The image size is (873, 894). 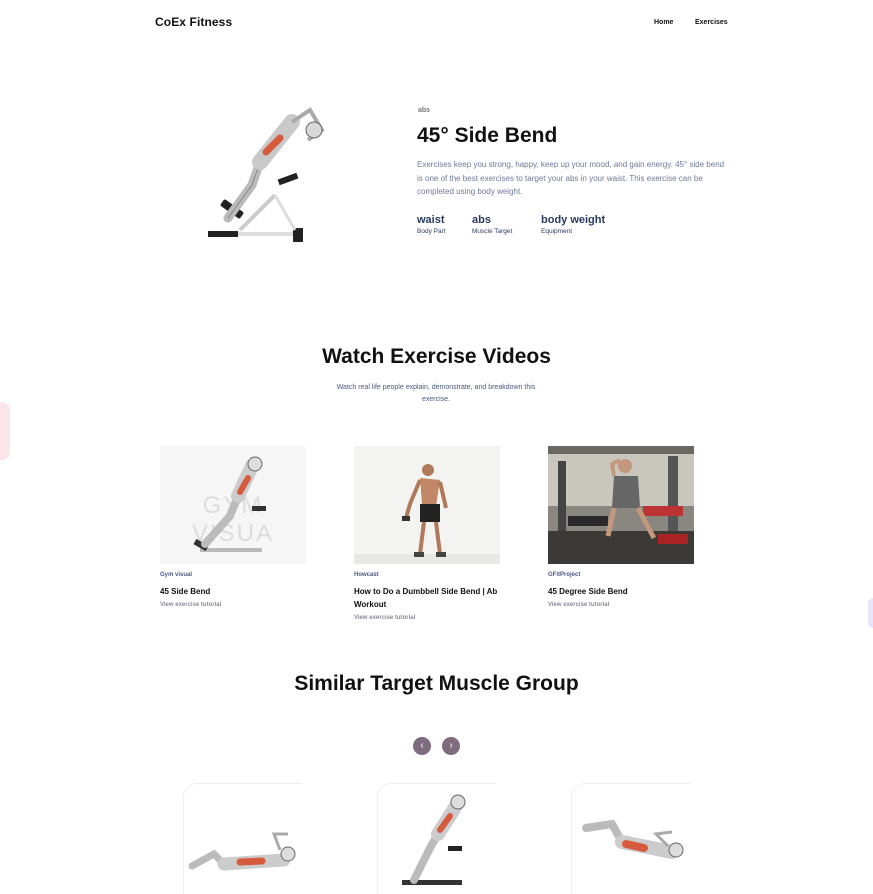 I want to click on exercise-title: 45° Side Bend, so click(x=487, y=135).